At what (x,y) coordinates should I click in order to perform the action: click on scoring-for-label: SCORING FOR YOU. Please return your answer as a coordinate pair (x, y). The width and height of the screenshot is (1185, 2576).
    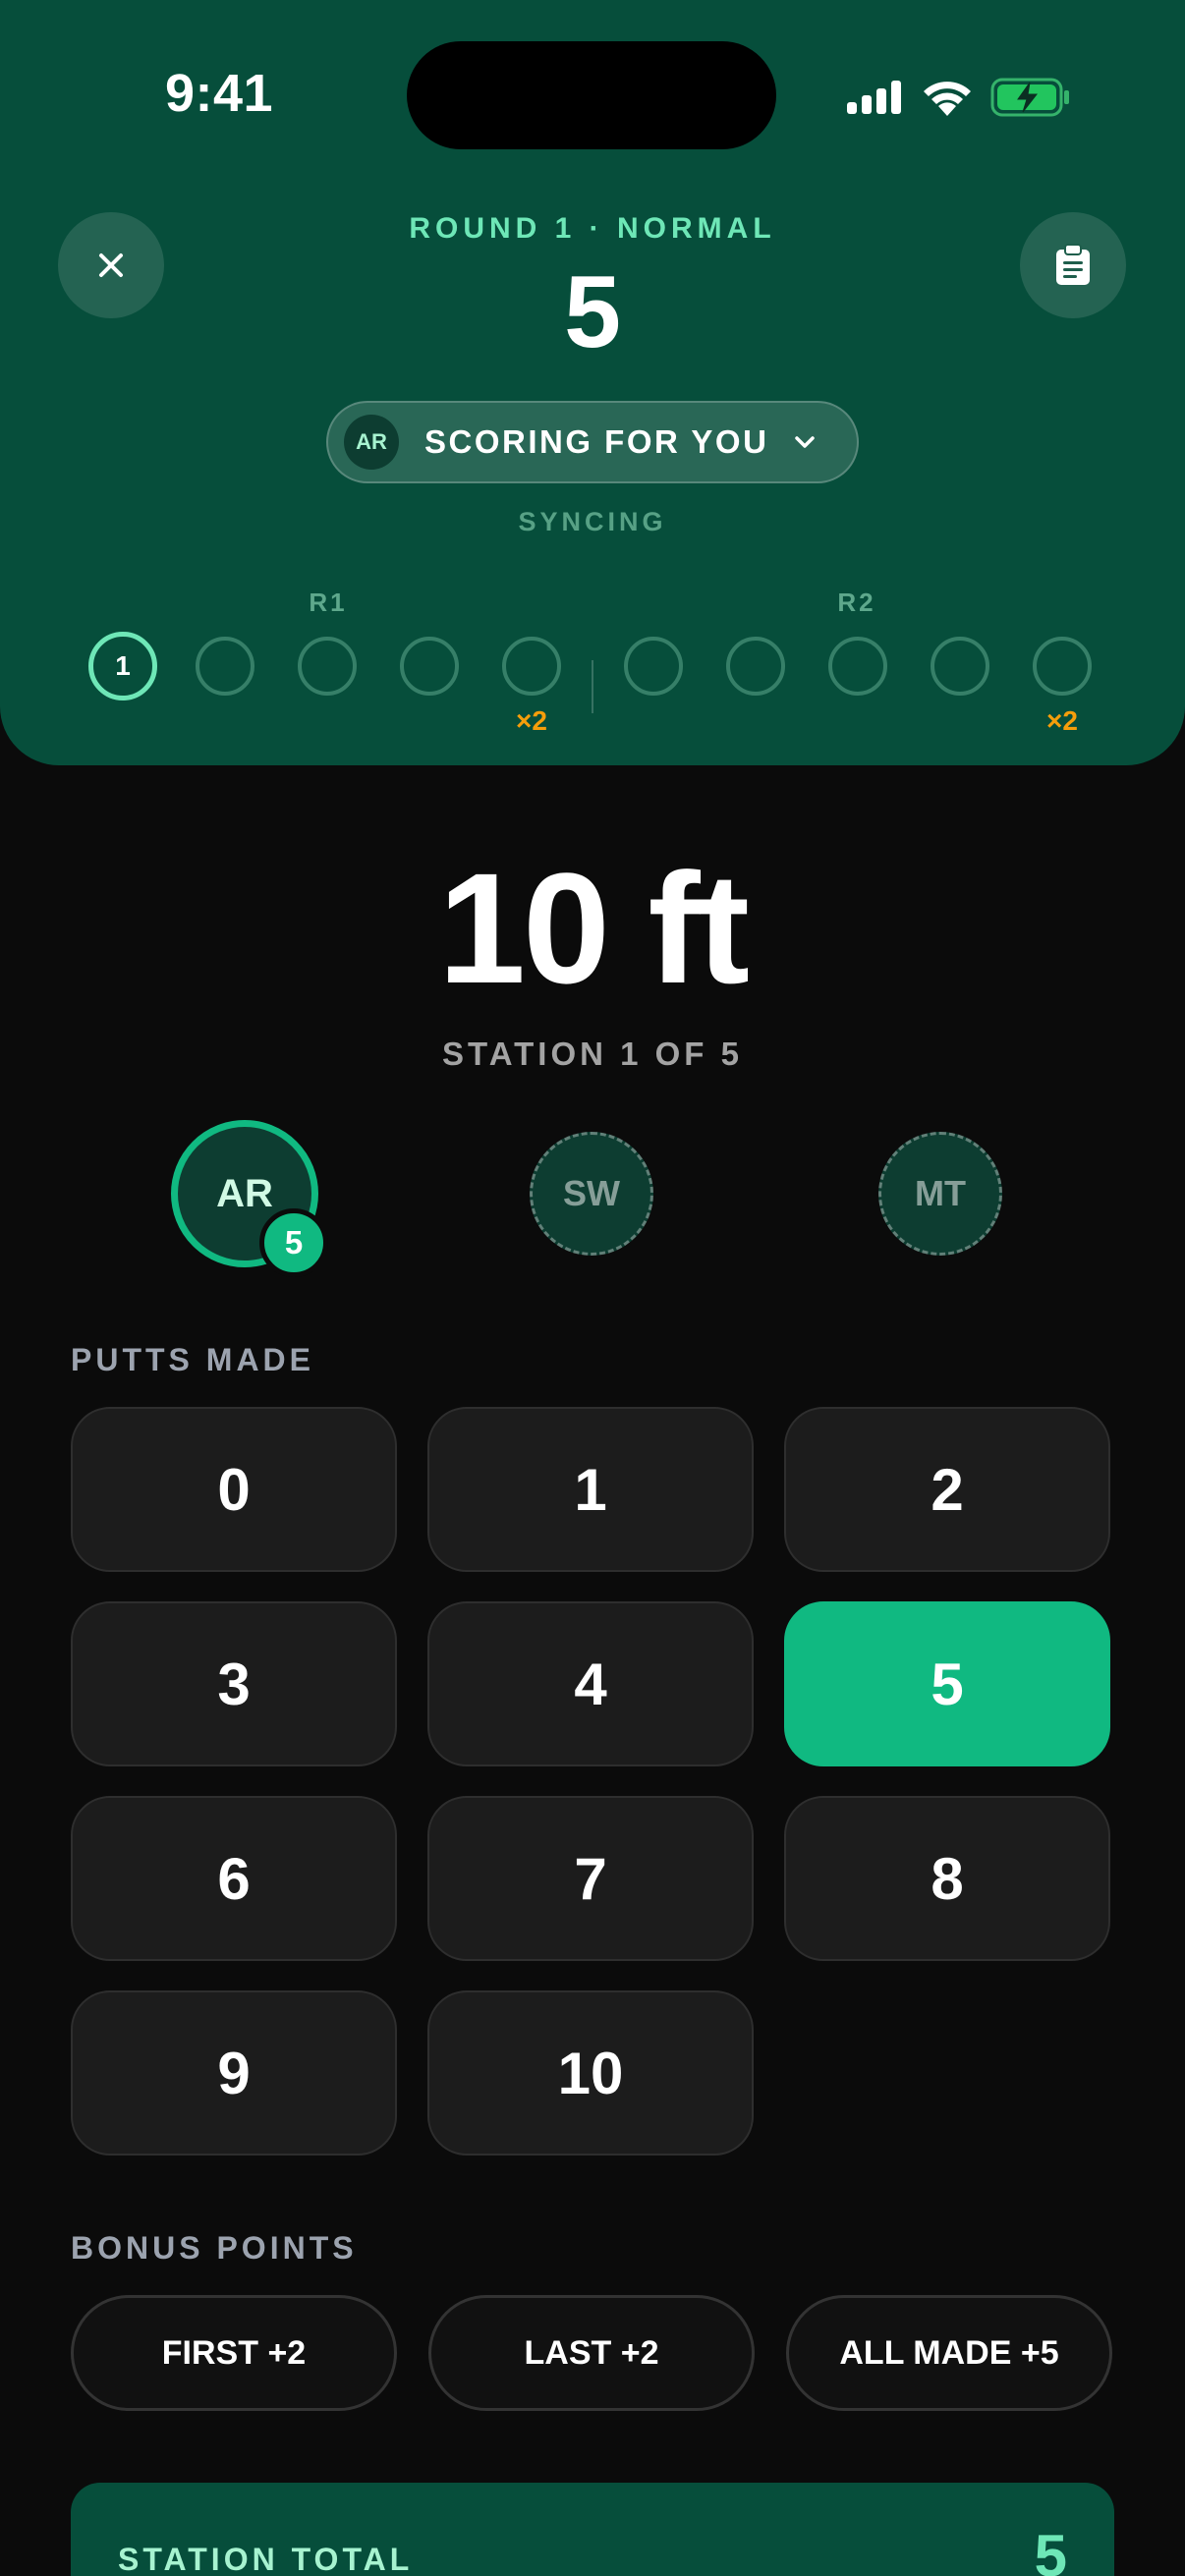
    Looking at the image, I should click on (596, 441).